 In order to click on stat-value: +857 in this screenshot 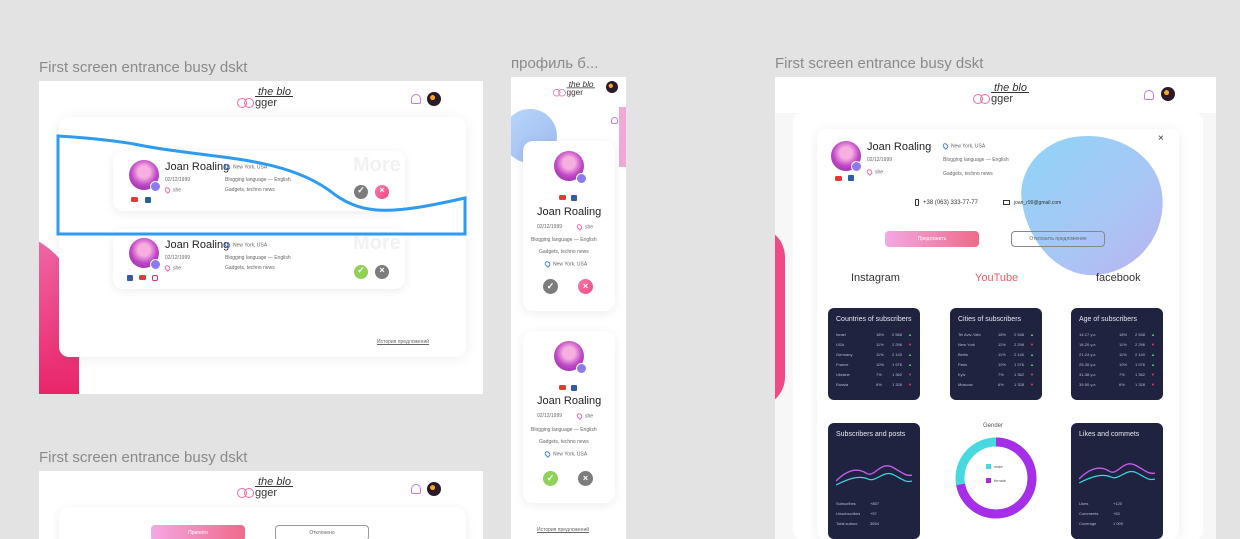, I will do `click(875, 503)`.